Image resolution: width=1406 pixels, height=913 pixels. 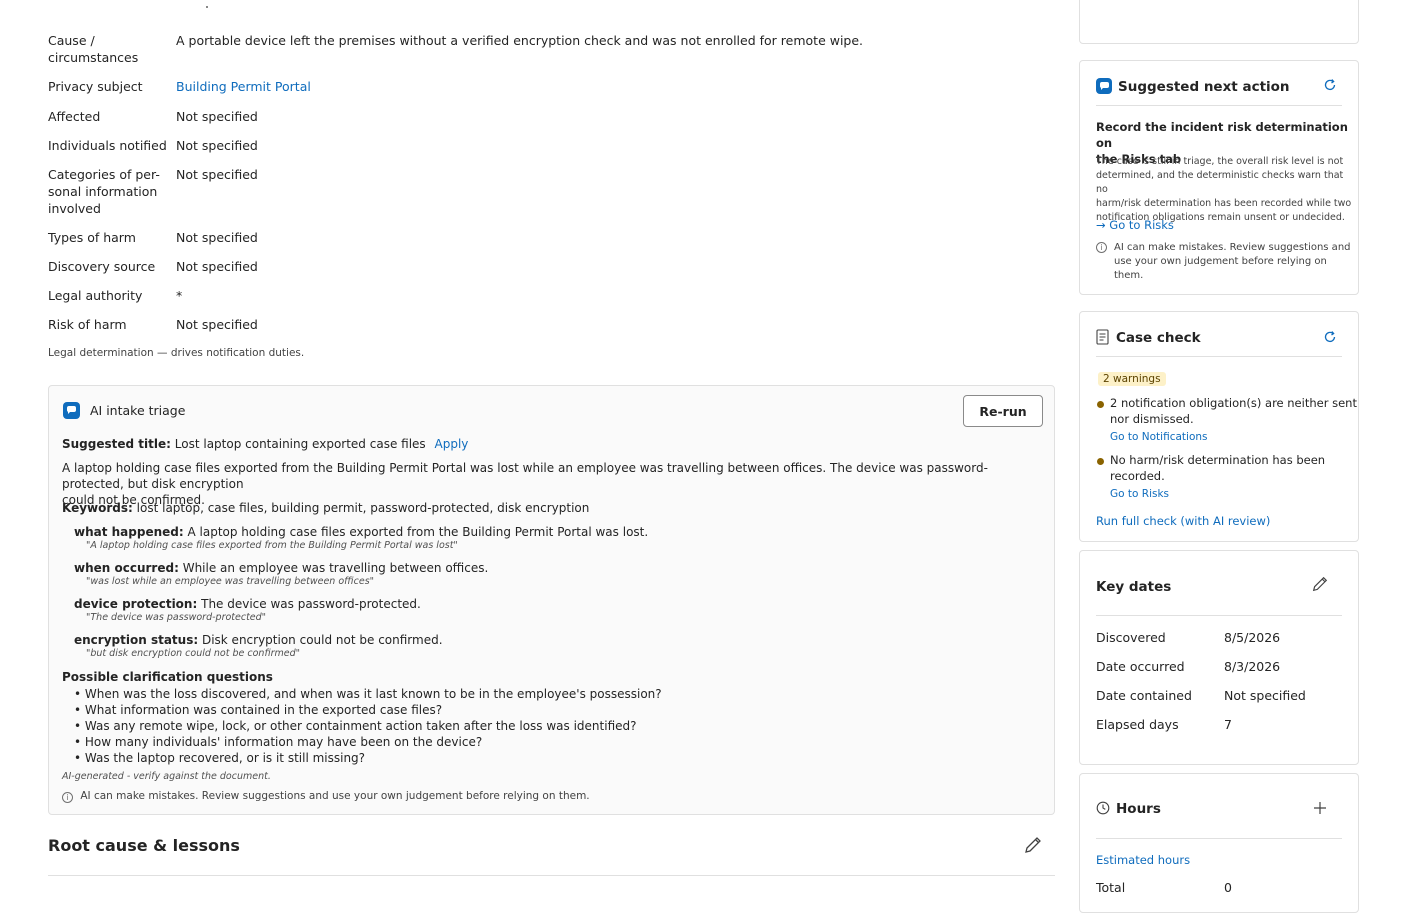 What do you see at coordinates (167, 677) in the screenshot?
I see `questions-heading: Possible clarification questions` at bounding box center [167, 677].